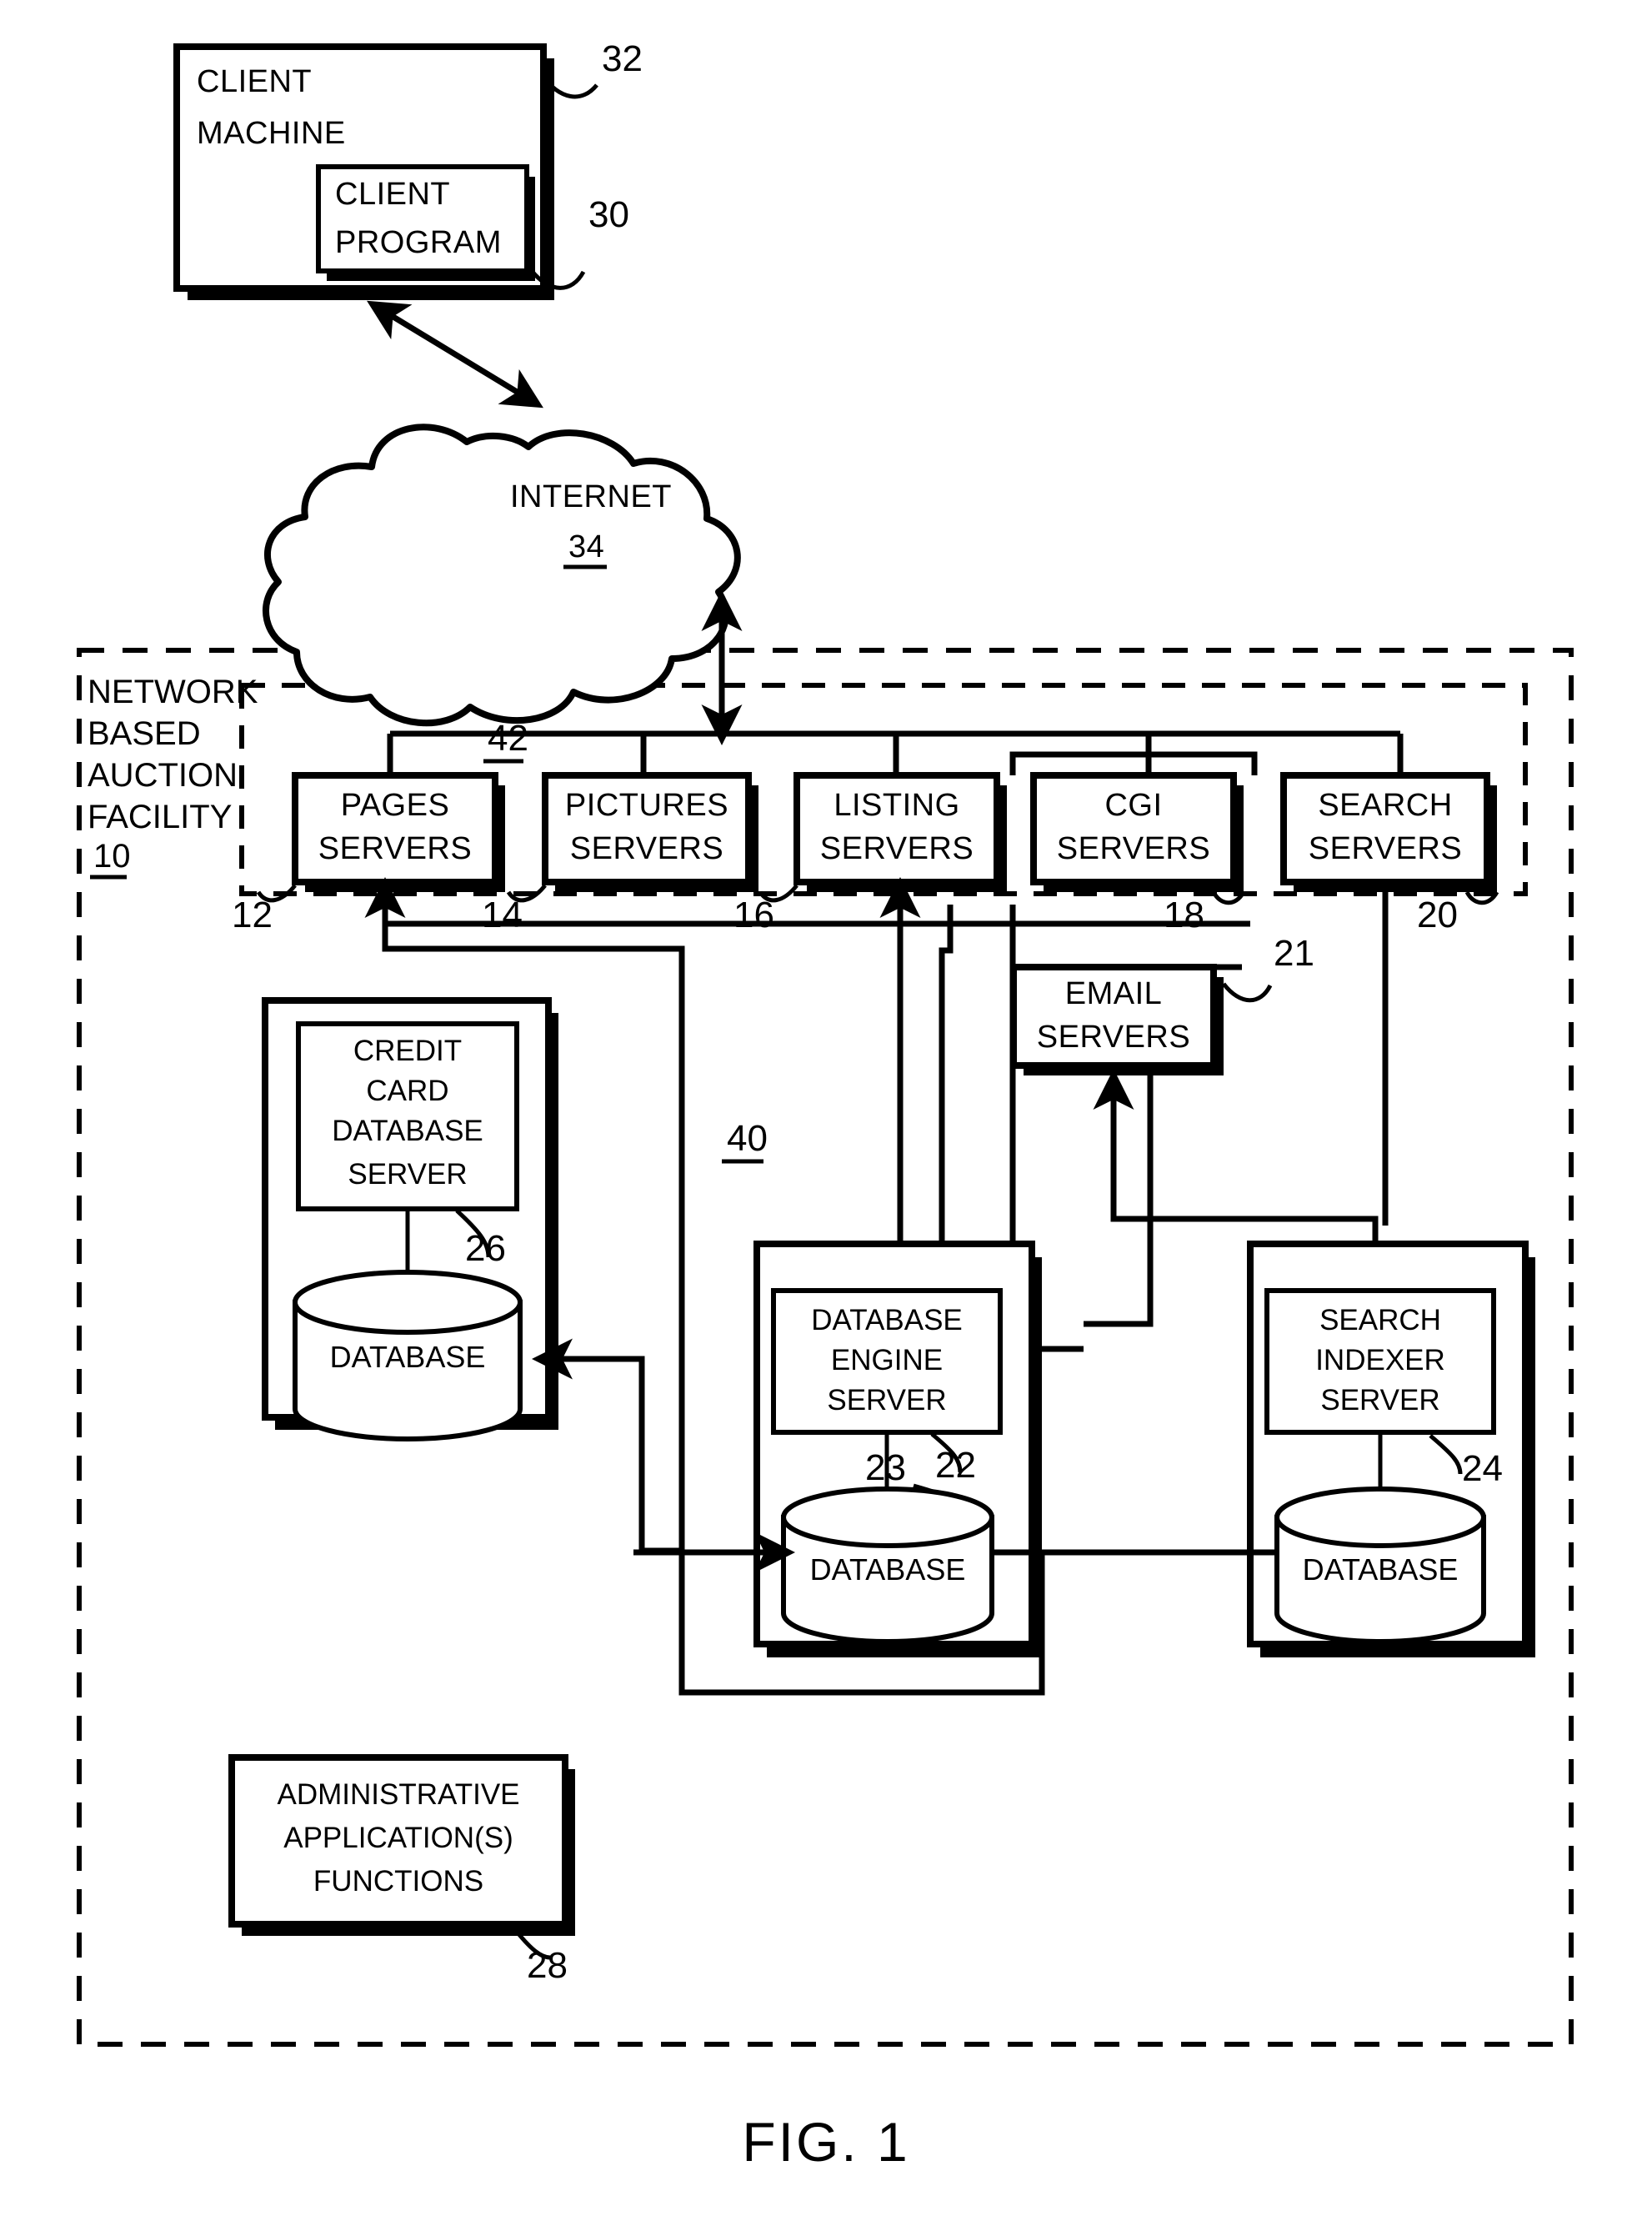  Describe the element at coordinates (163, 775) in the screenshot. I see `facility-label-line3: AUCTION` at that location.